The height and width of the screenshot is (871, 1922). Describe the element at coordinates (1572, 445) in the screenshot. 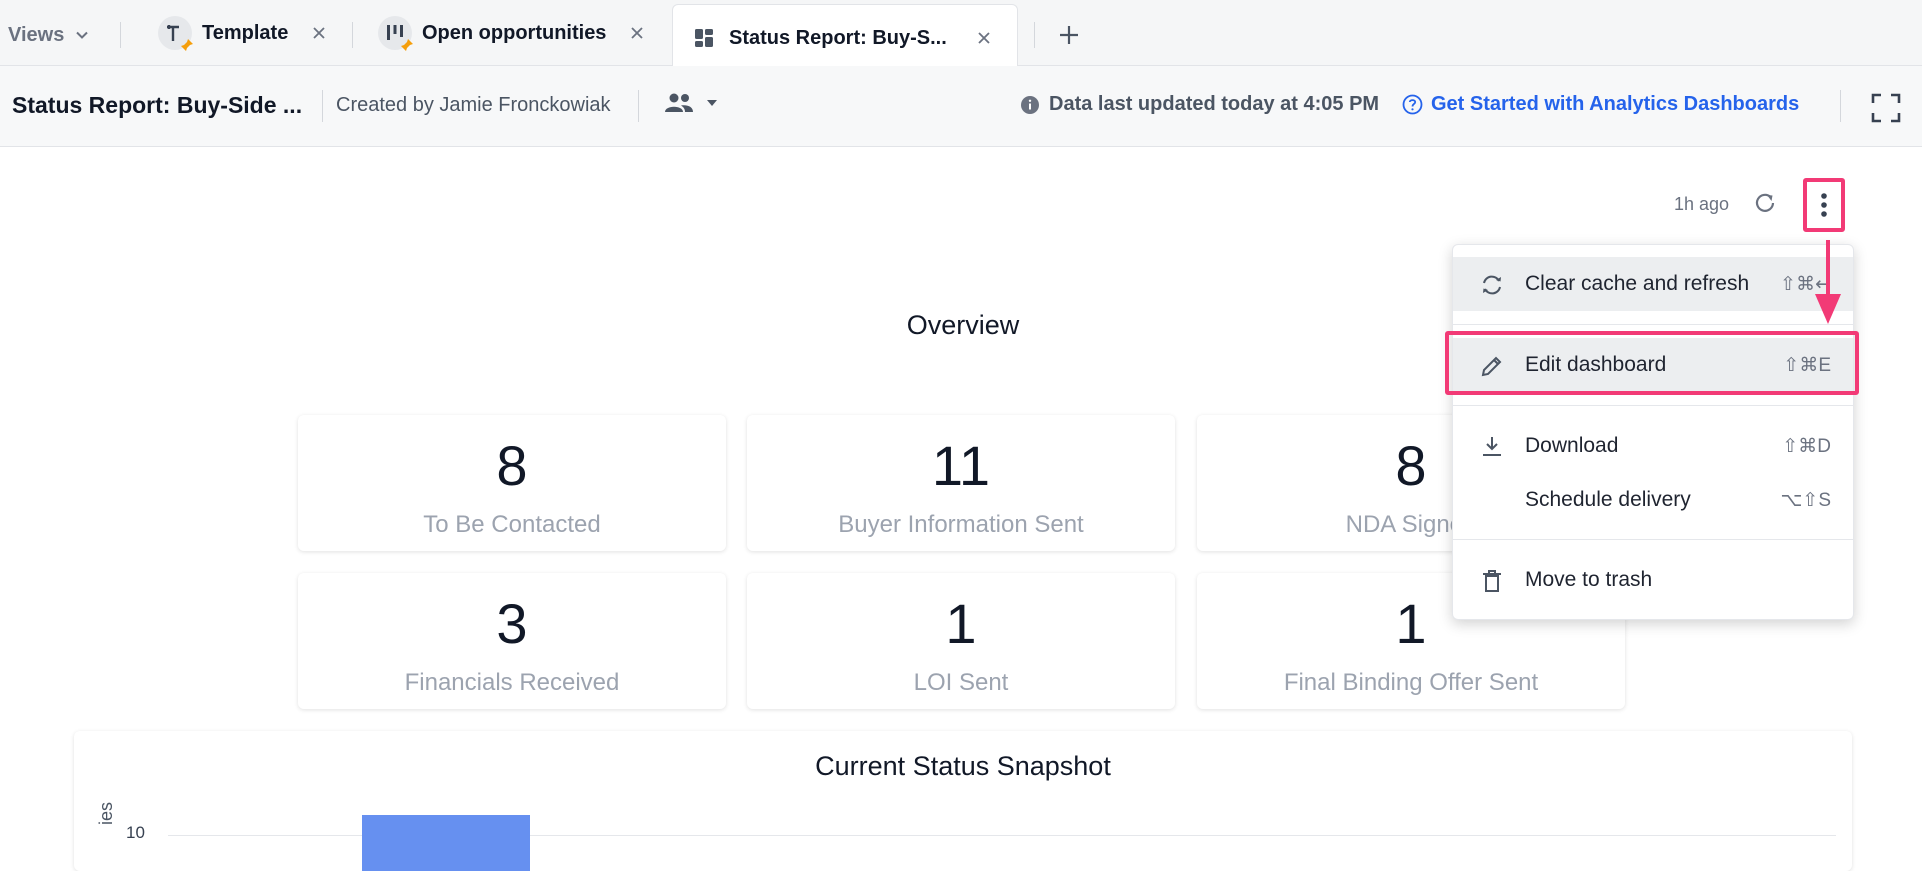

I see `menu-item-label: Download` at that location.